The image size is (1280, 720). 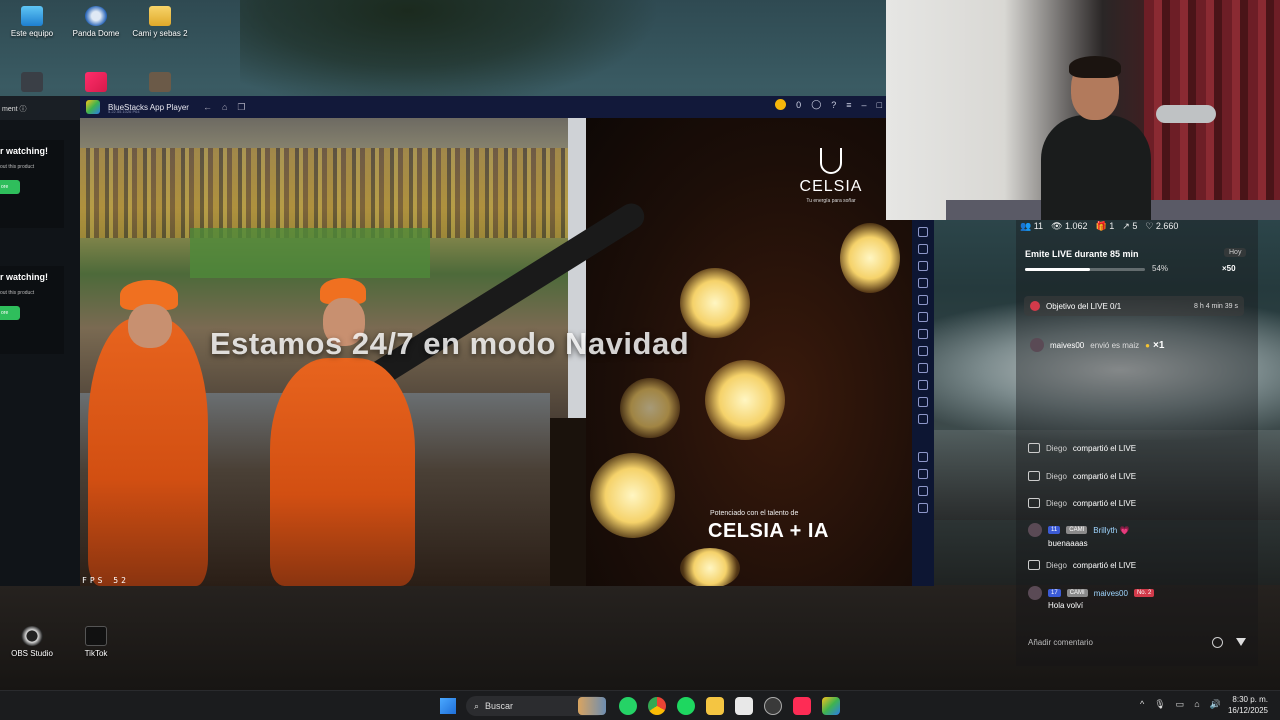 I want to click on search-icon: ⌕, so click(x=477, y=705).